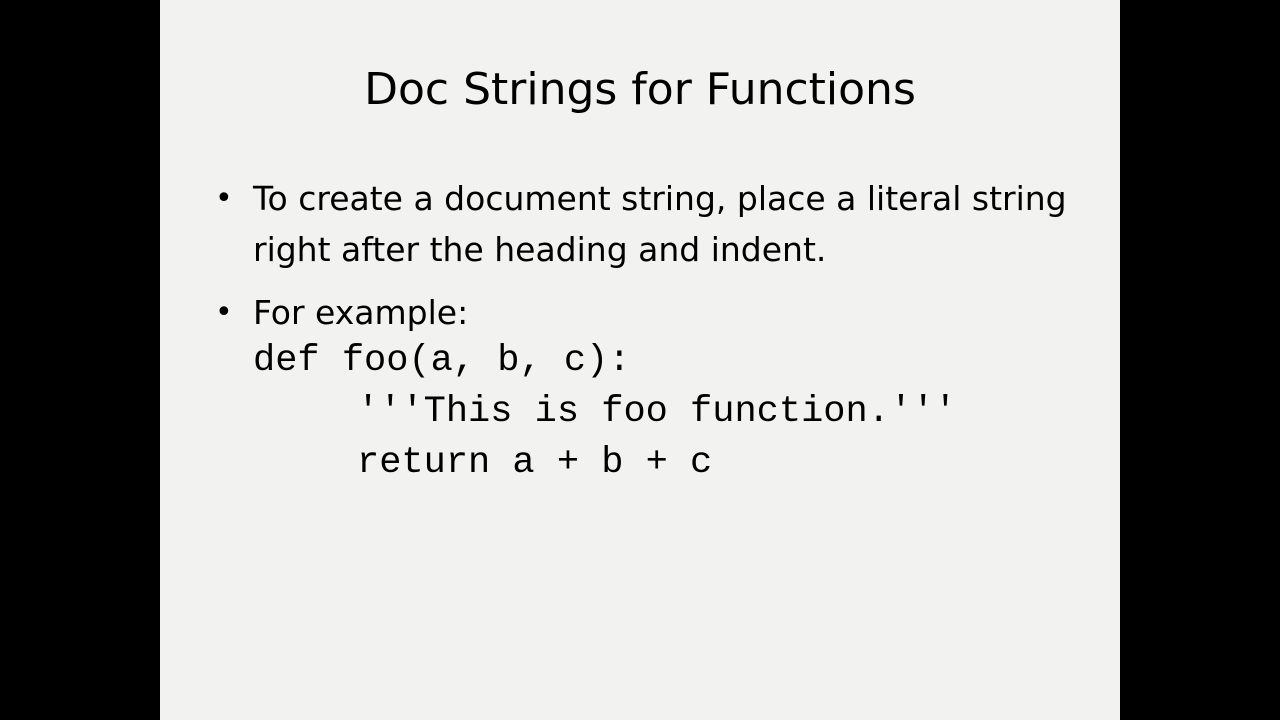  I want to click on bullet-text: For example:, so click(361, 312).